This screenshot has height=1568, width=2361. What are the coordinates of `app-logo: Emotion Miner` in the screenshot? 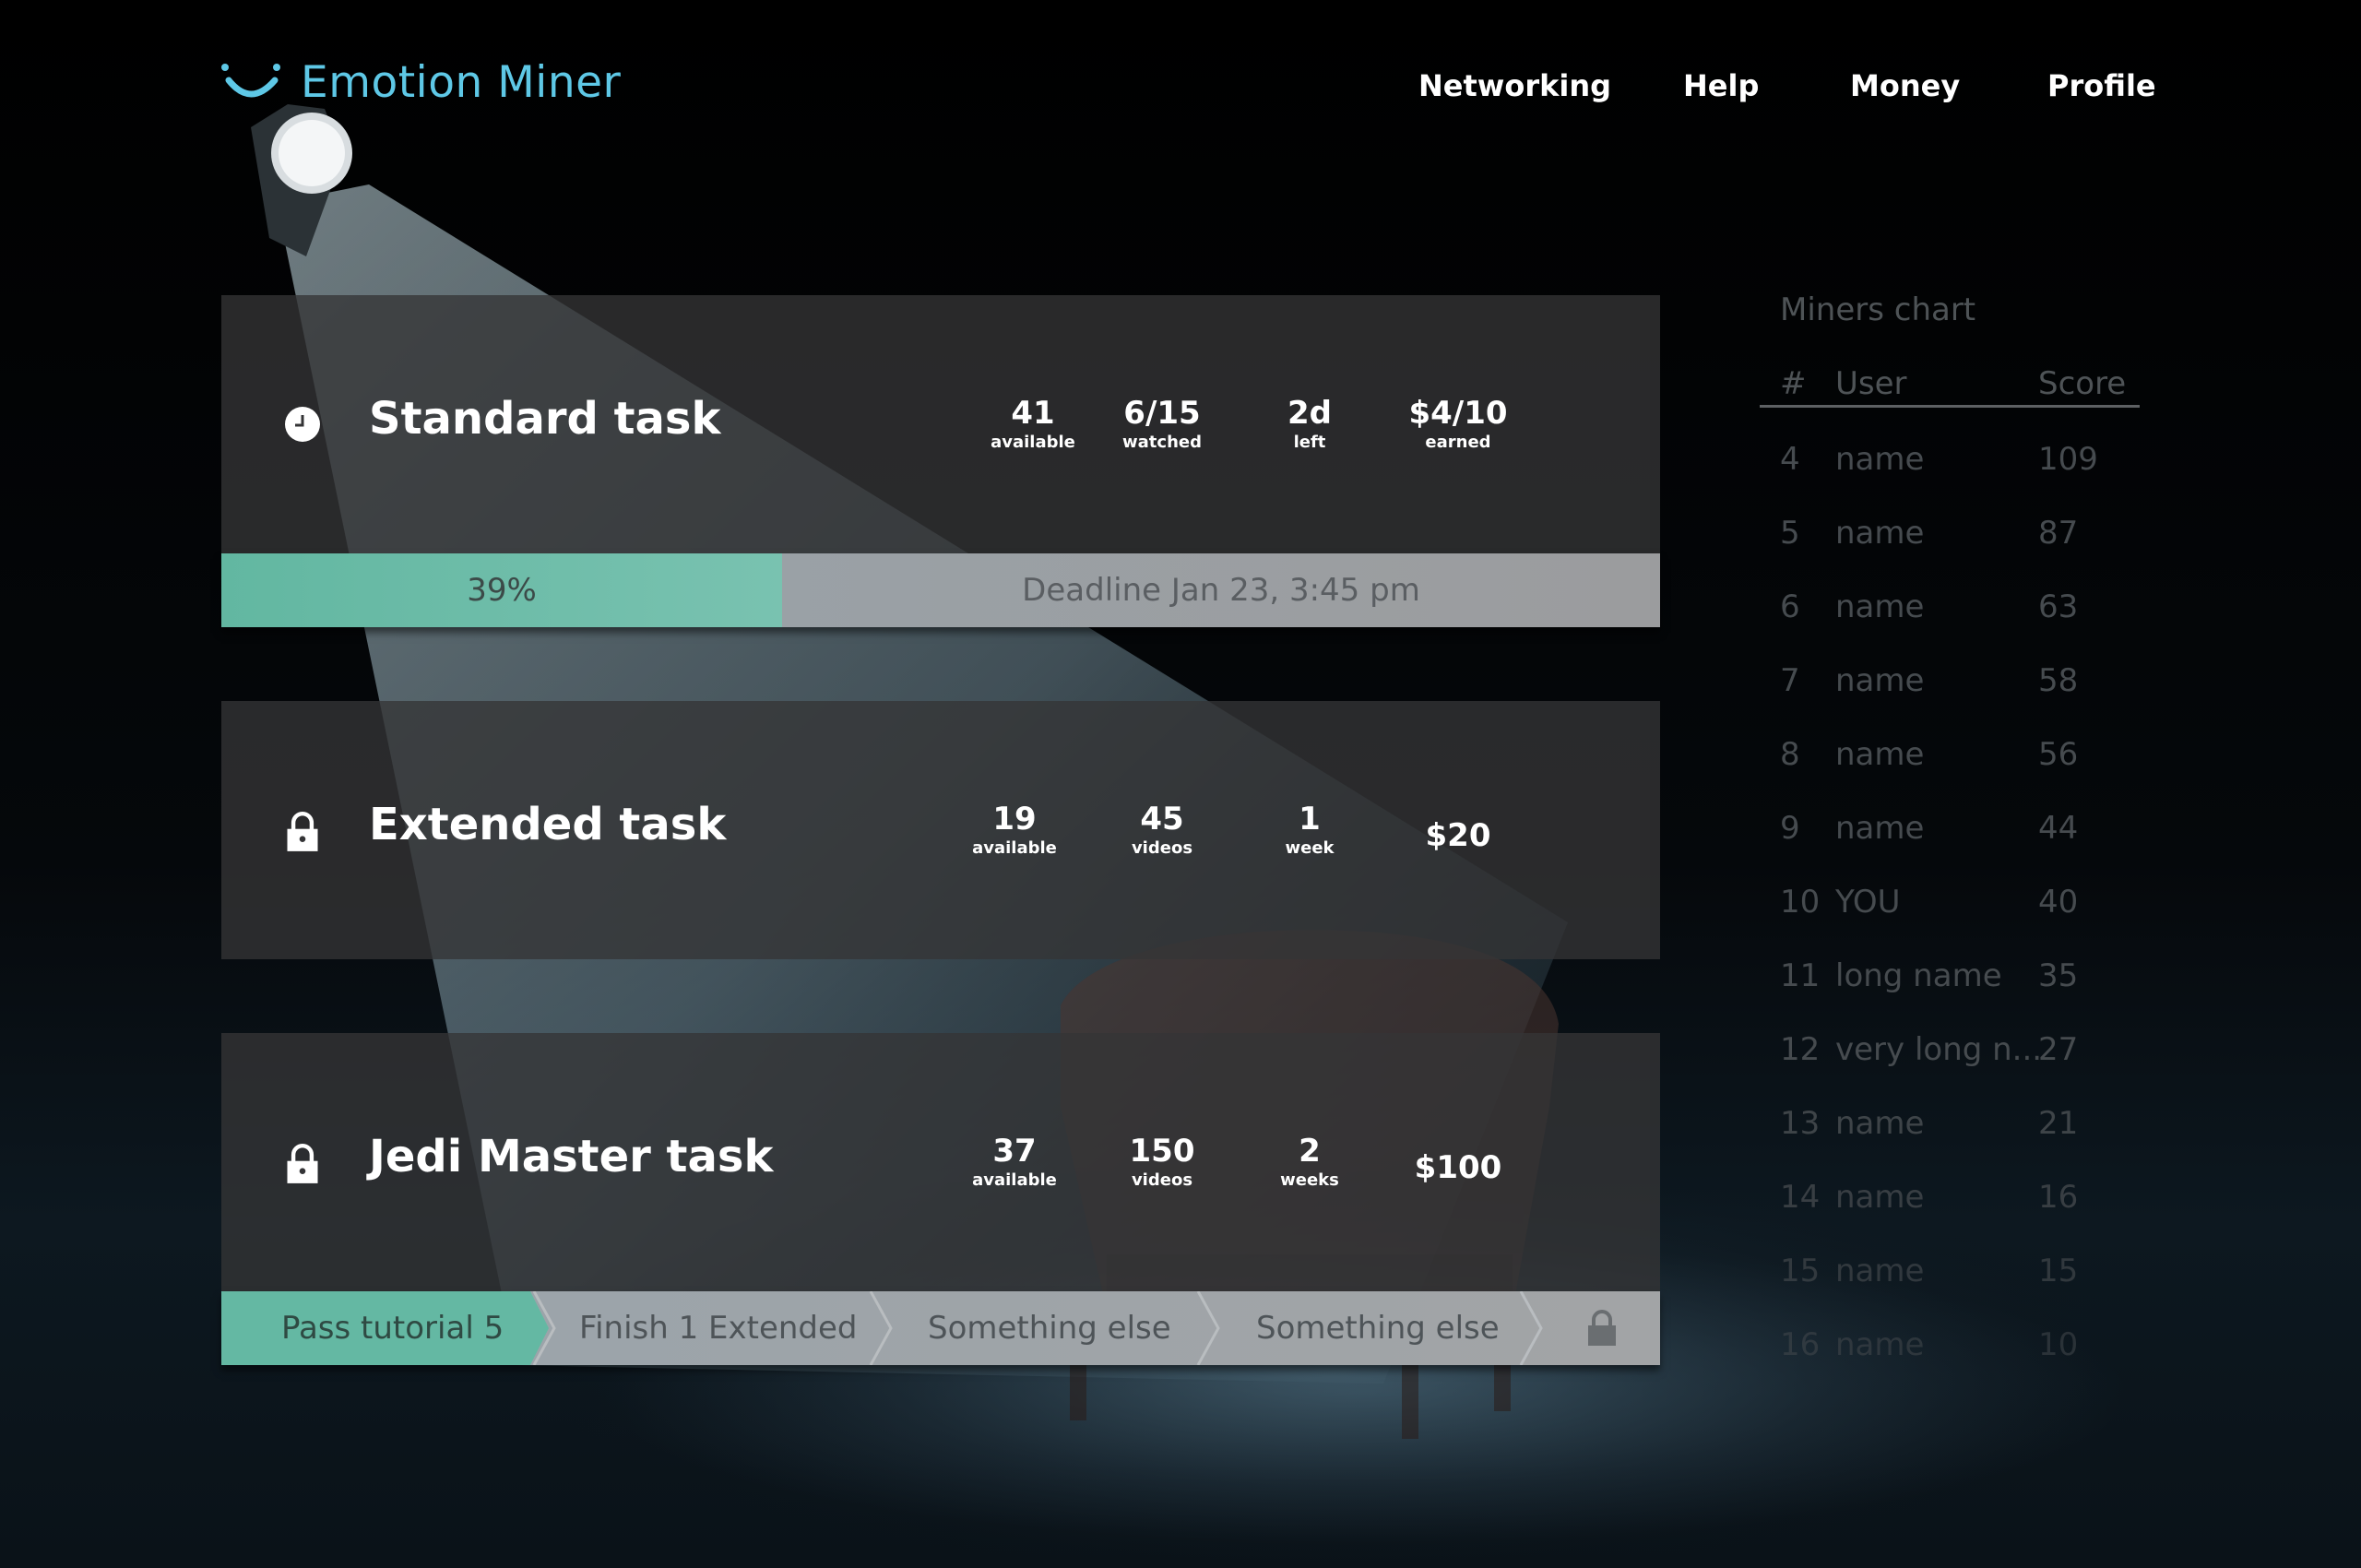 It's located at (420, 82).